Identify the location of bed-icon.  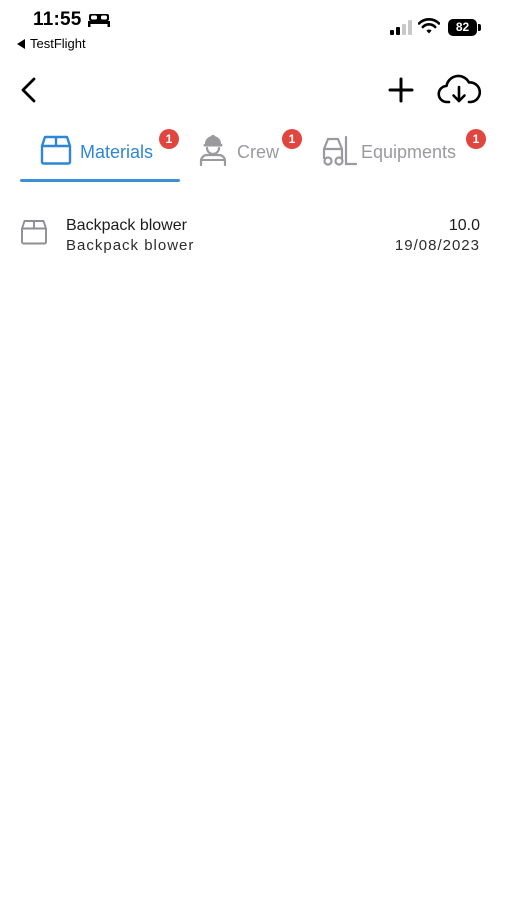
(99, 20).